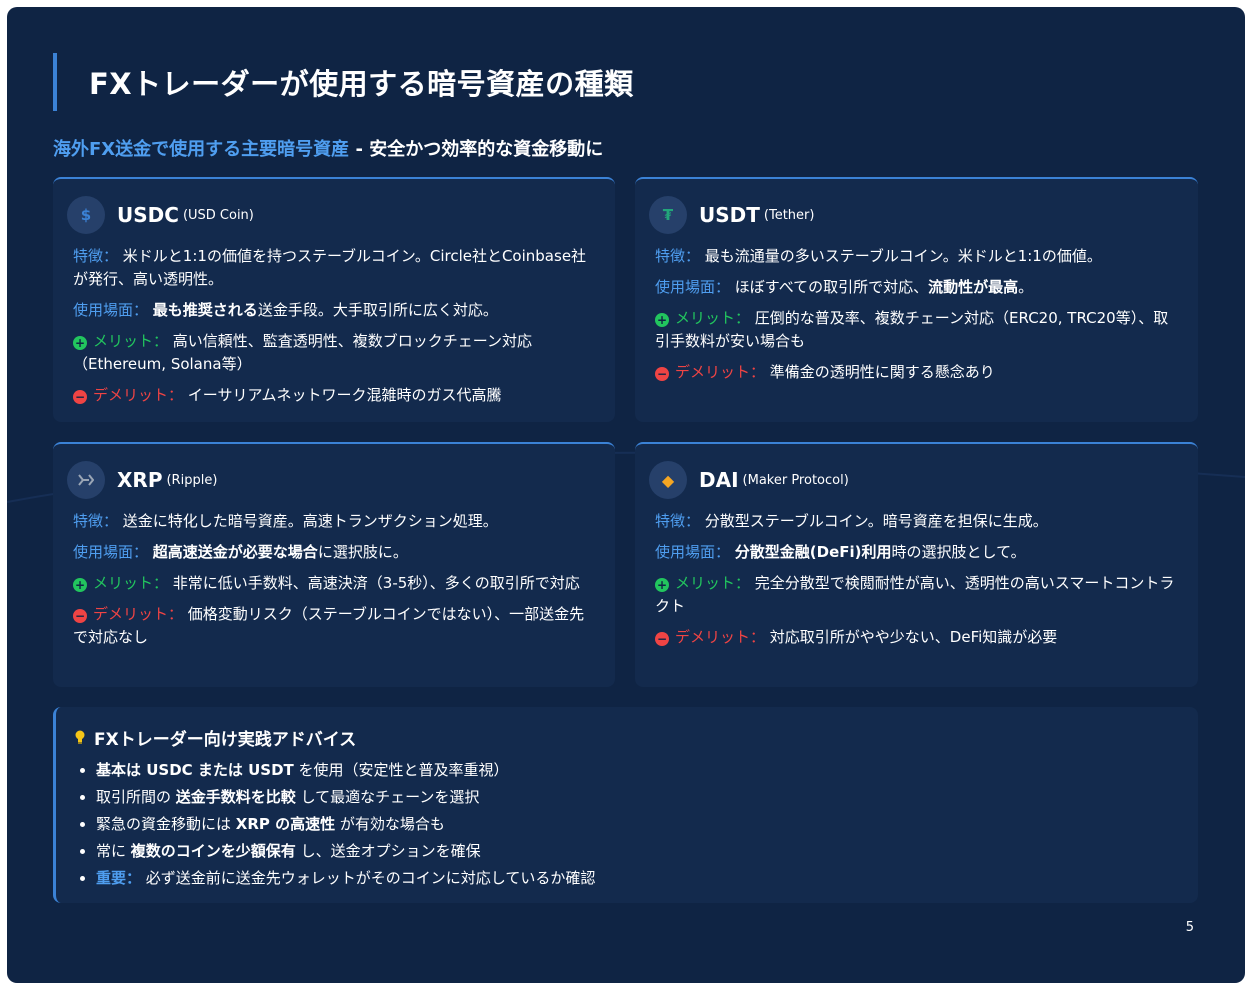 This screenshot has height=990, width=1256. Describe the element at coordinates (331, 215) in the screenshot. I see `card-header: $ USDC (USD Coin)` at that location.